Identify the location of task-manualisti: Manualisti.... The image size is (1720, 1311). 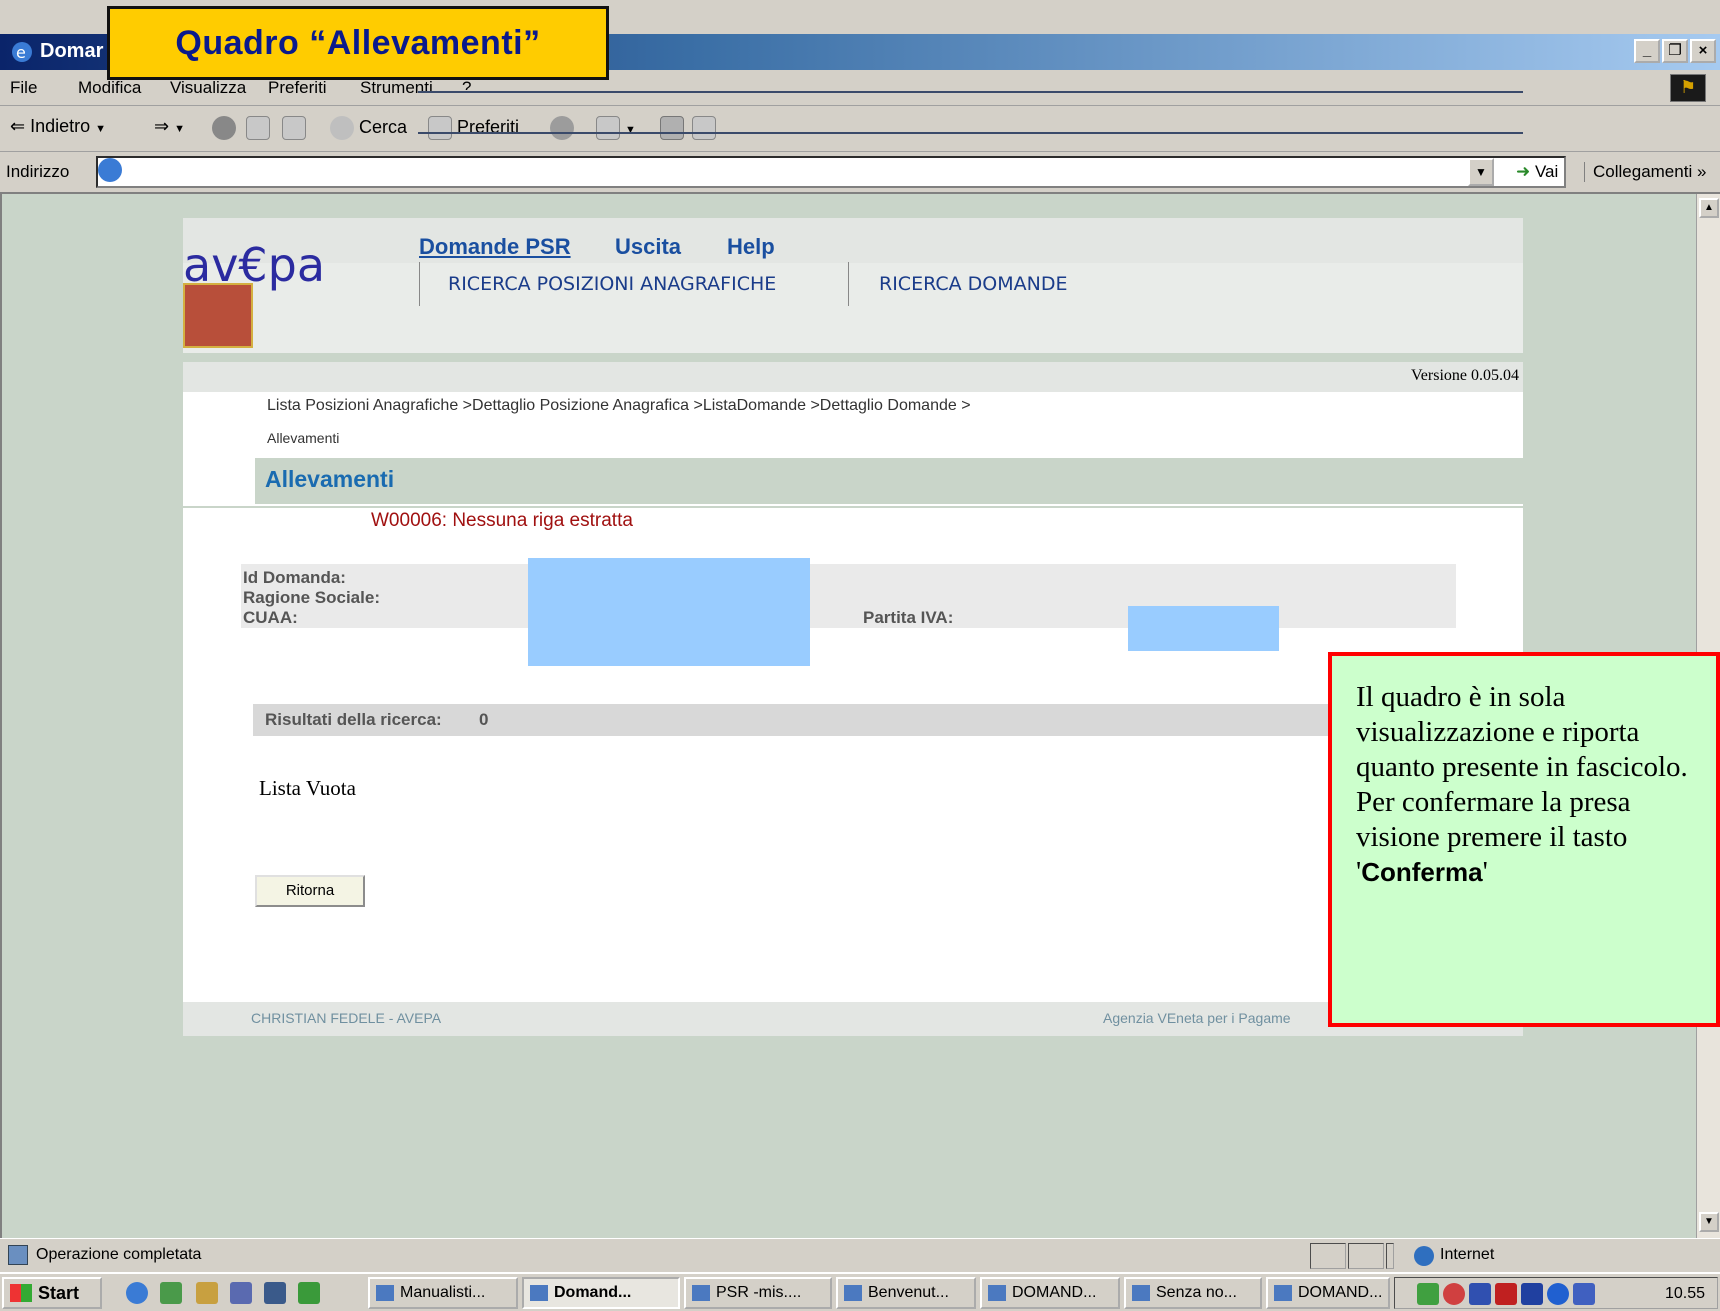
(443, 1293).